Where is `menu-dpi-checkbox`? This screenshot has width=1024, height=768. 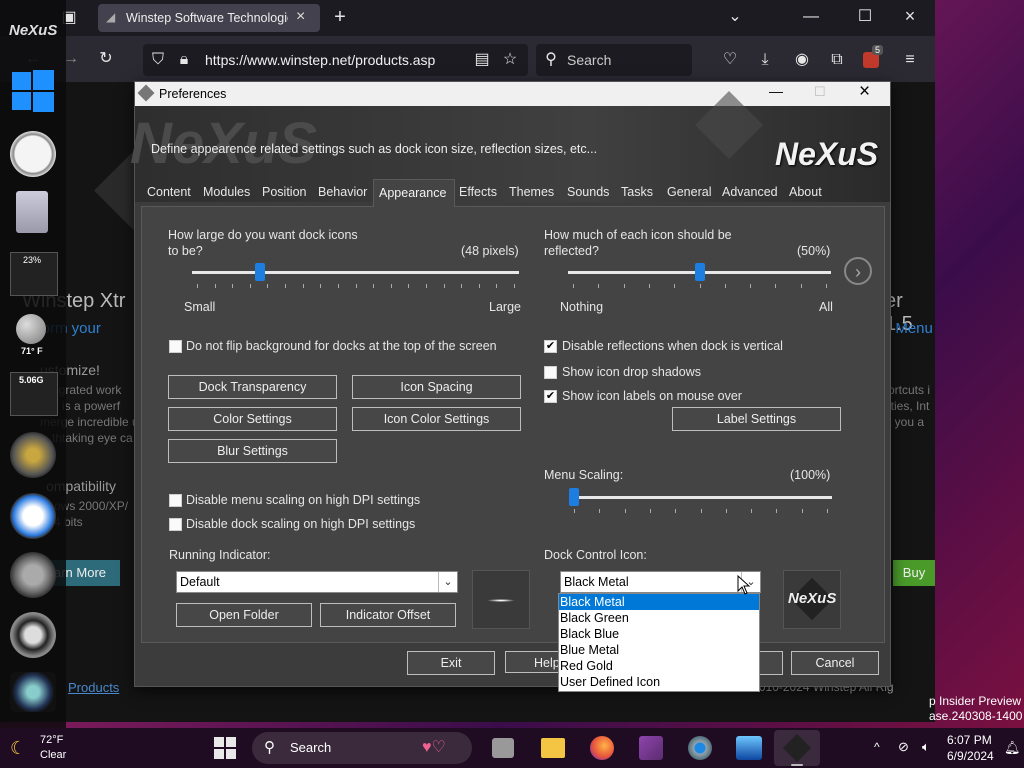
menu-dpi-checkbox is located at coordinates (175, 500).